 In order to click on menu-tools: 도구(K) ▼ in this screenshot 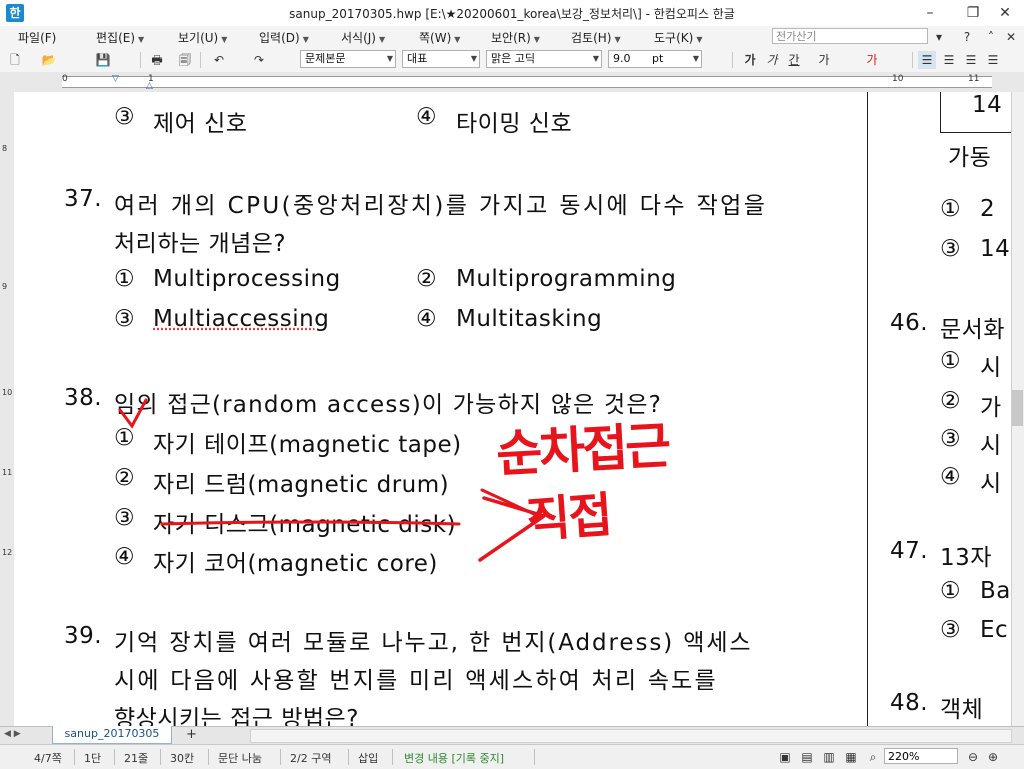, I will do `click(678, 37)`.